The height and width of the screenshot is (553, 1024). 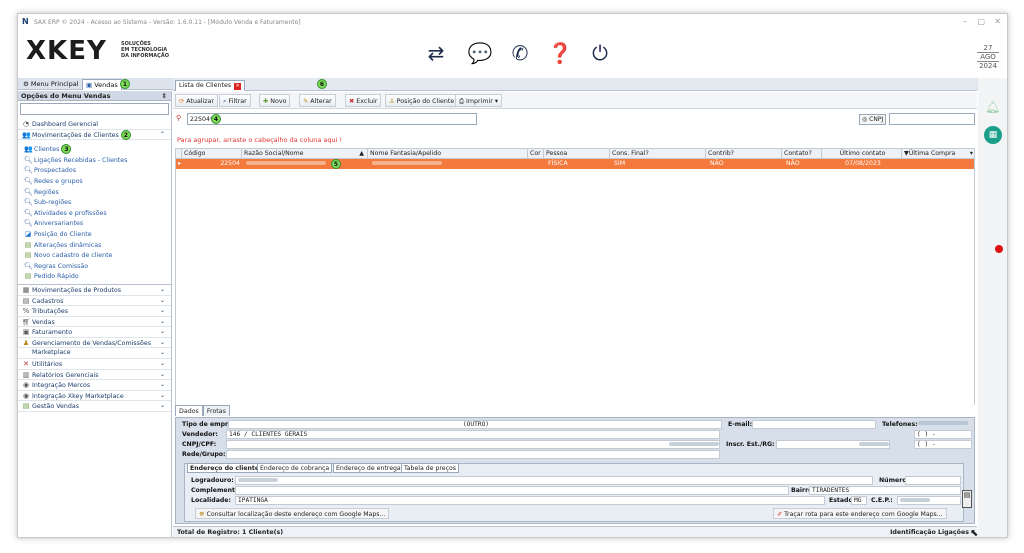 I want to click on phone-field-1: ( ) -, so click(x=943, y=434).